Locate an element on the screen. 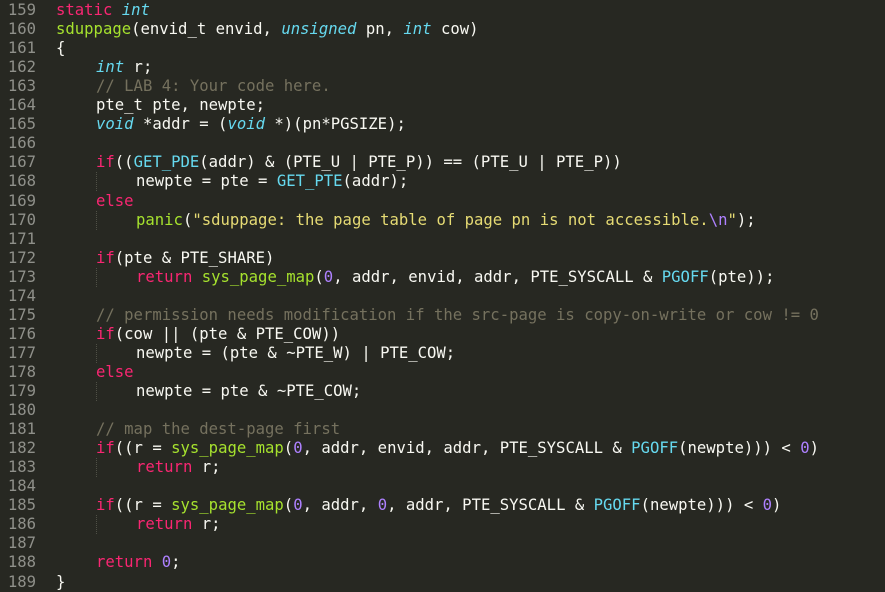 This screenshot has height=592, width=885. code-line: 176 if(cow || (pte & PTE_COW)) is located at coordinates (442, 334).